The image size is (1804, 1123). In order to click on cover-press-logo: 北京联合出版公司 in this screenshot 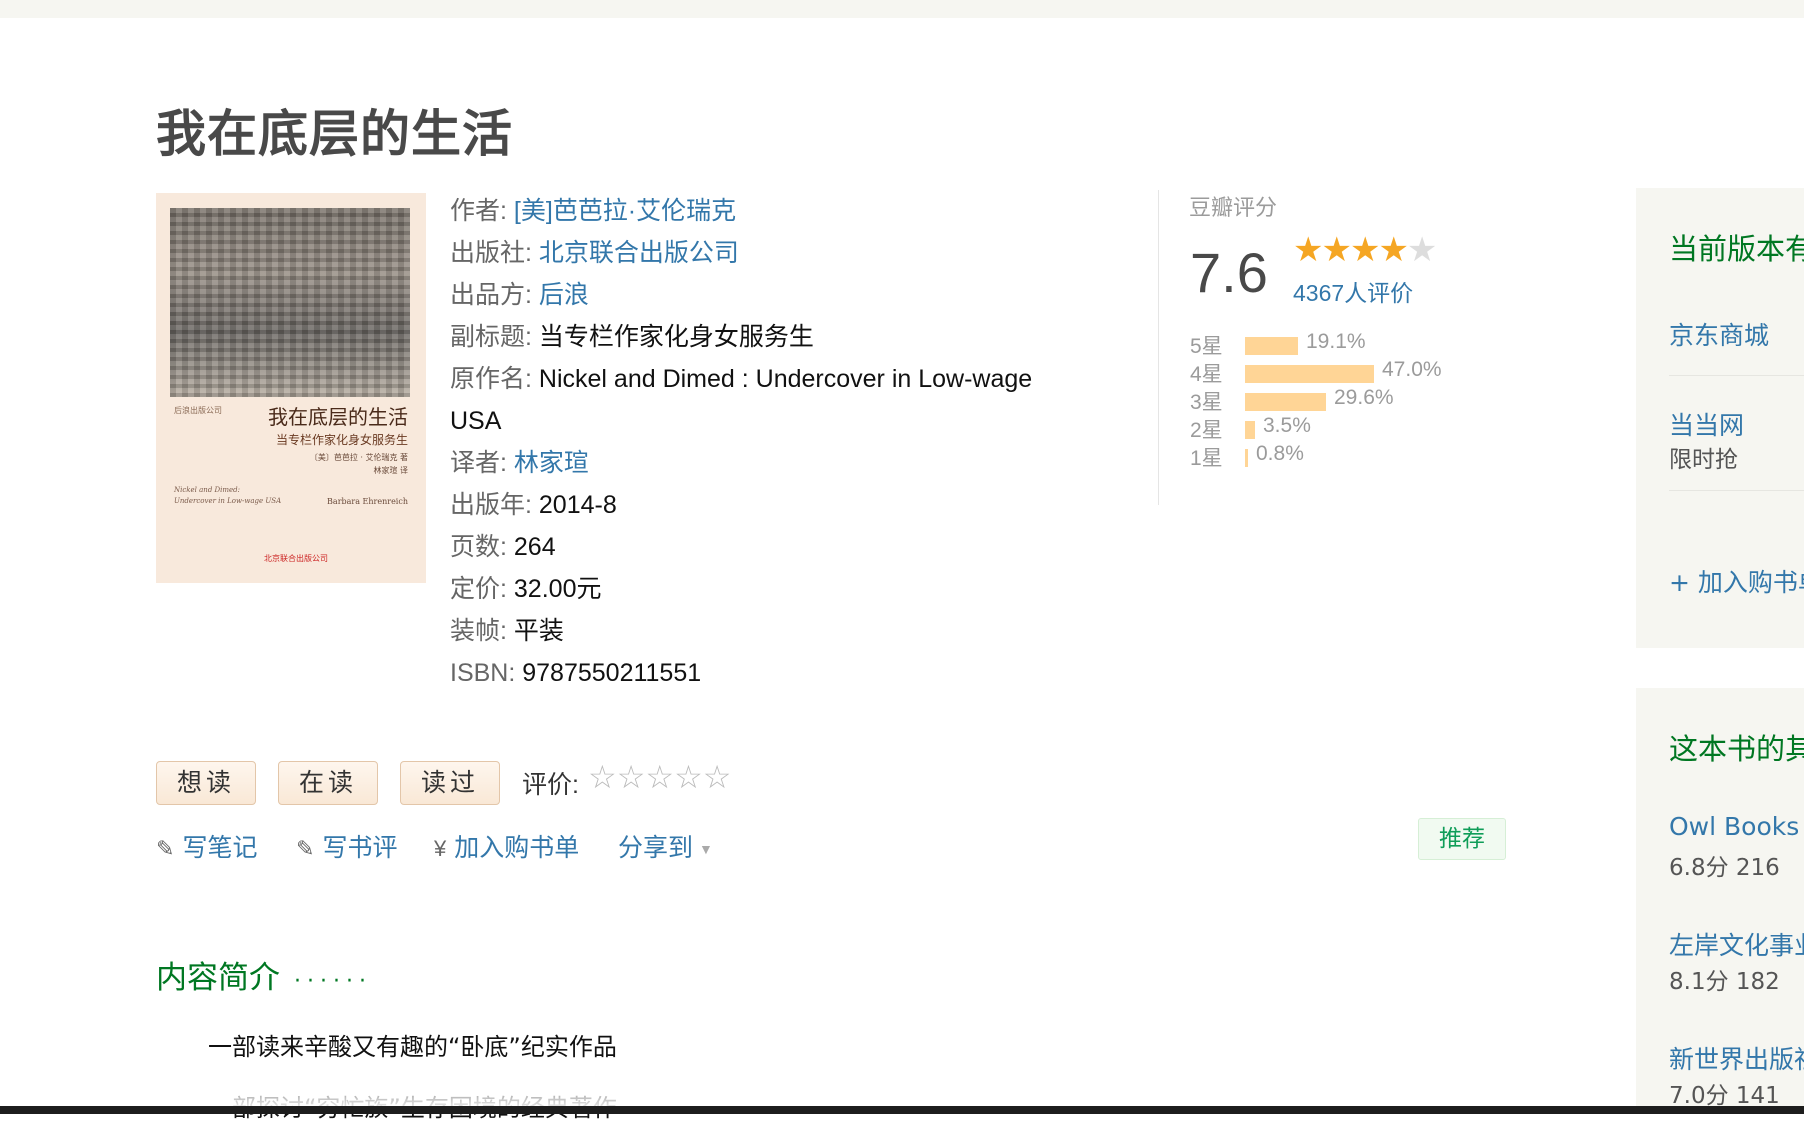, I will do `click(296, 558)`.